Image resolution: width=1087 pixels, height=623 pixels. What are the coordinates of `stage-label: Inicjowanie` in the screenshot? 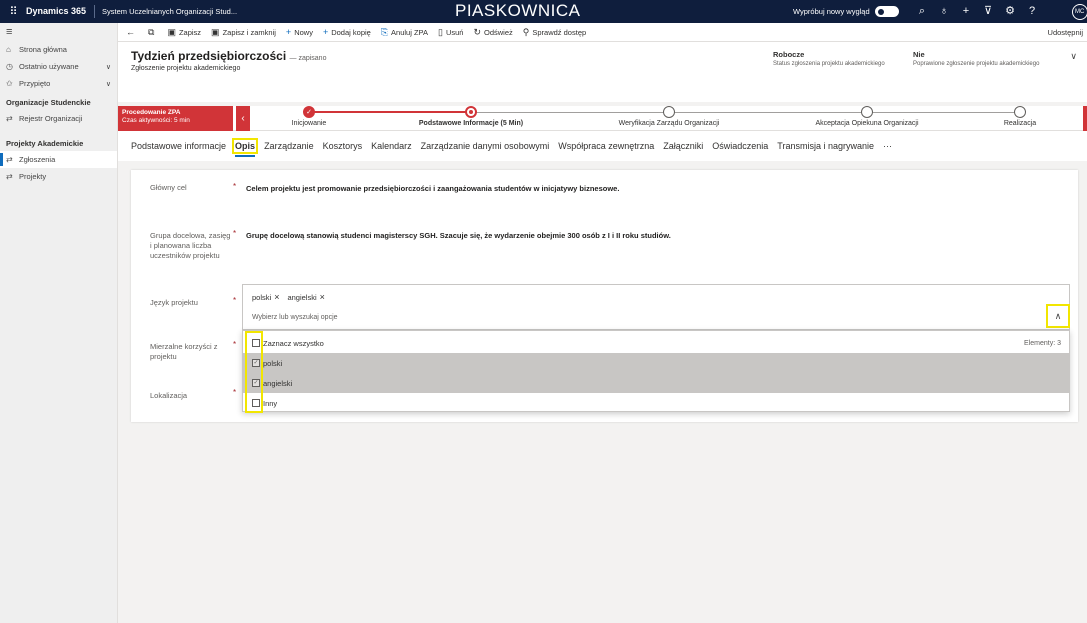 It's located at (309, 123).